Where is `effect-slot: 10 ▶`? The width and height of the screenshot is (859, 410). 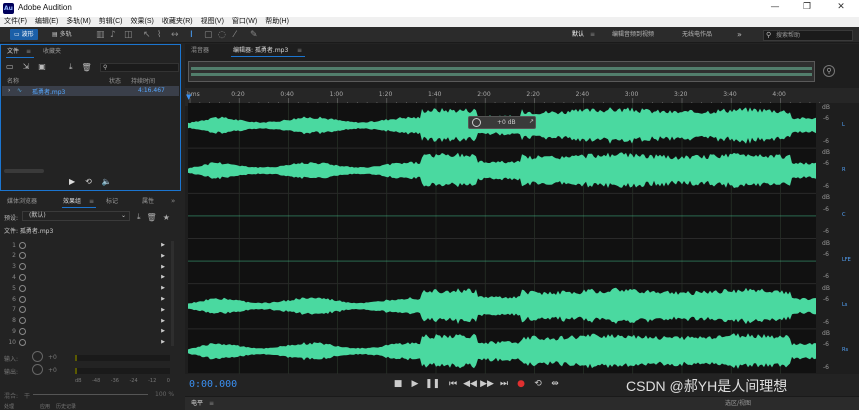 effect-slot: 10 ▶ is located at coordinates (91, 342).